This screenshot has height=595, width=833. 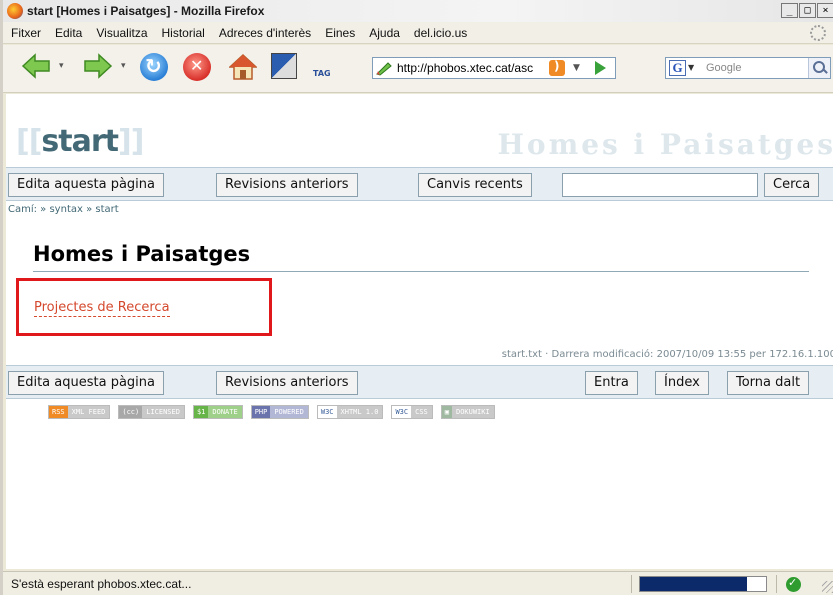 What do you see at coordinates (102, 308) in the screenshot?
I see `projectes-recerca-link: Projectes de Recerca` at bounding box center [102, 308].